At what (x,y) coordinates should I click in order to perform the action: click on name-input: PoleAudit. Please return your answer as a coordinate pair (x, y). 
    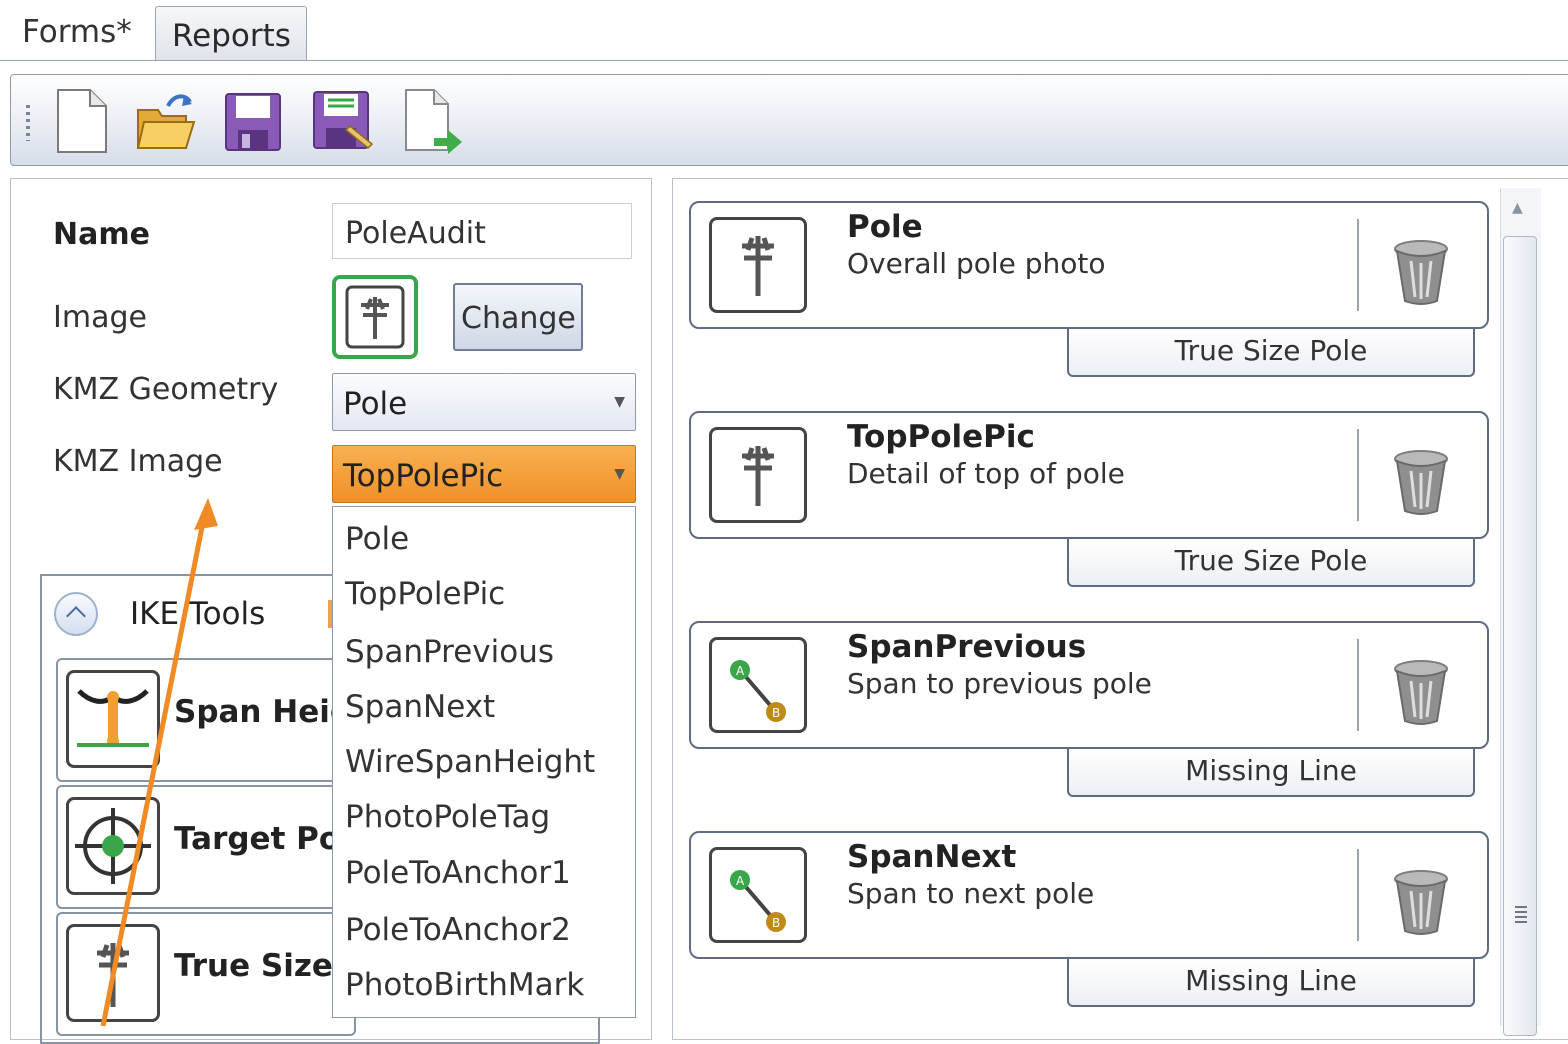
    Looking at the image, I should click on (482, 231).